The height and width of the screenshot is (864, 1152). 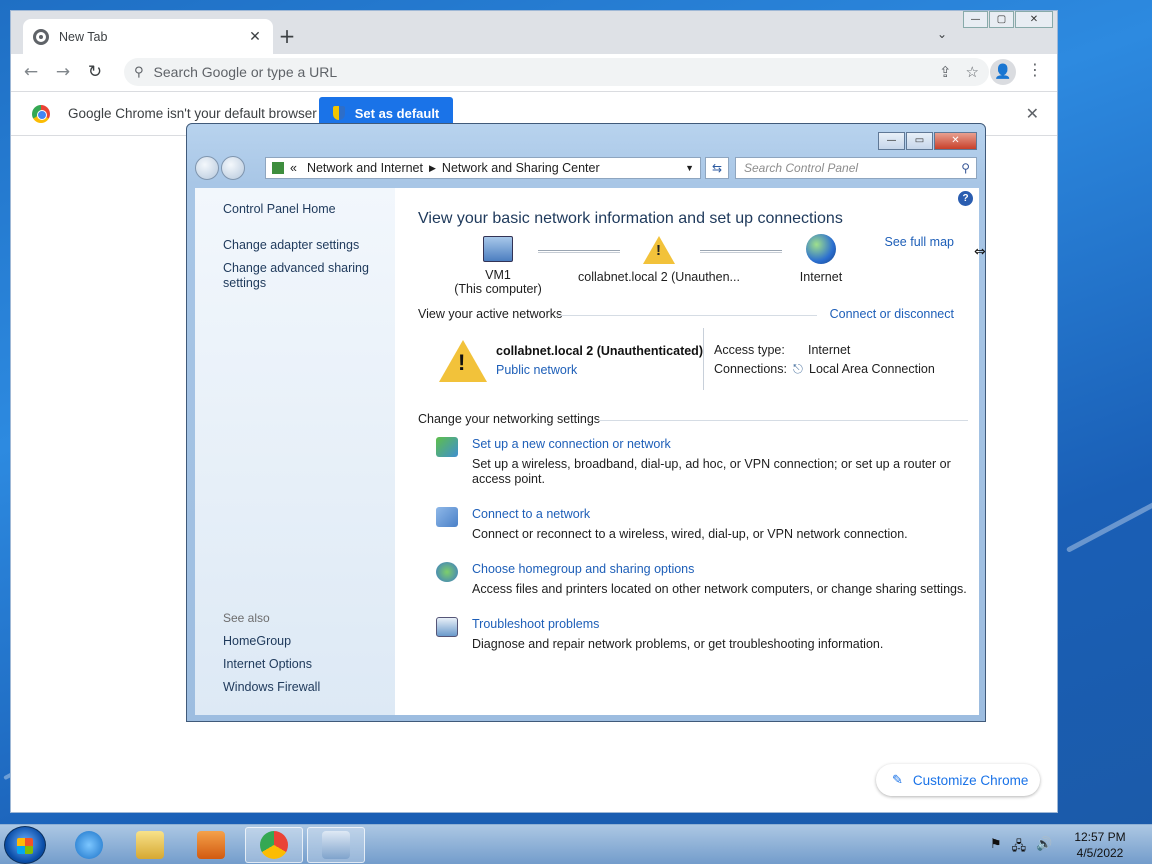 I want to click on taskbar-chrome, so click(x=274, y=845).